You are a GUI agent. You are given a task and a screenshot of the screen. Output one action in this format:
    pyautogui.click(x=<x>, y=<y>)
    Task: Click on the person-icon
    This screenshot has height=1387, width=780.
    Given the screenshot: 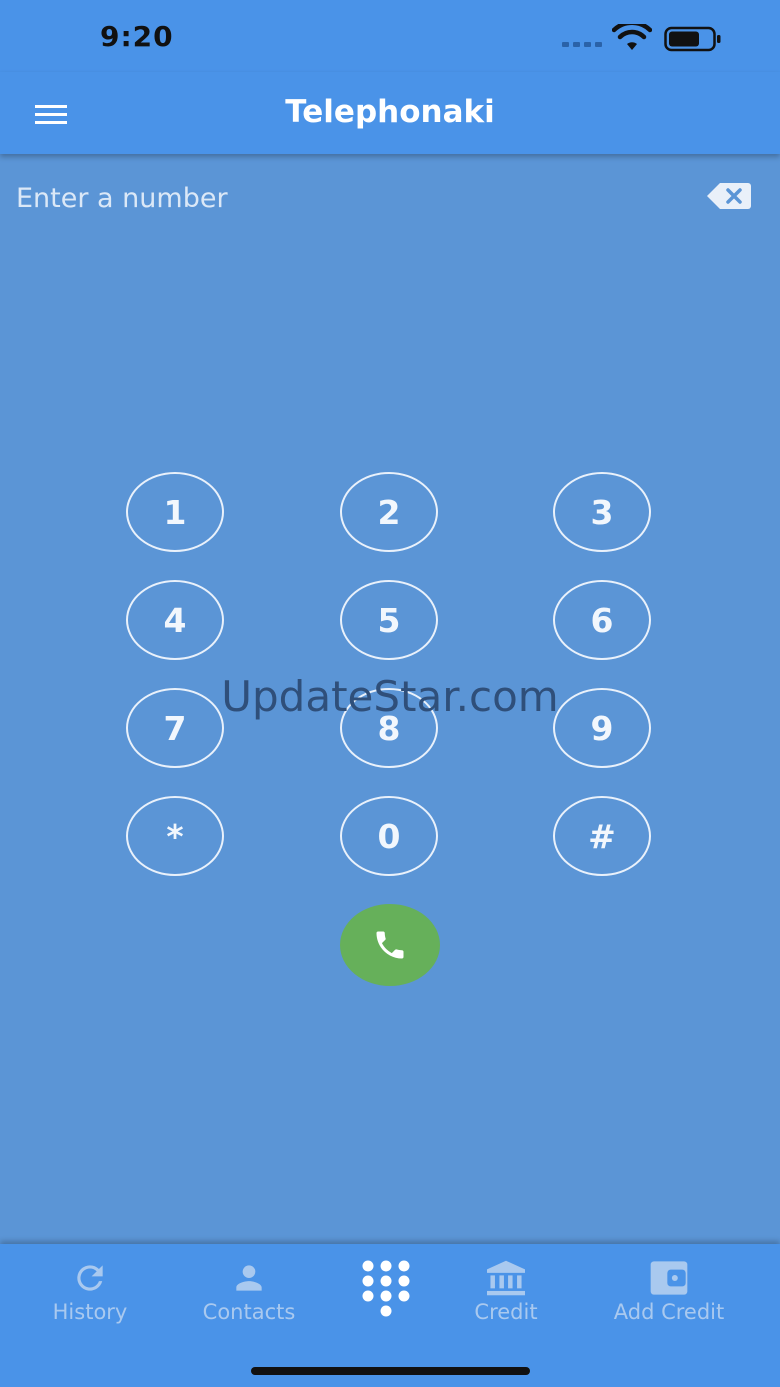 What is the action you would take?
    pyautogui.click(x=249, y=1278)
    